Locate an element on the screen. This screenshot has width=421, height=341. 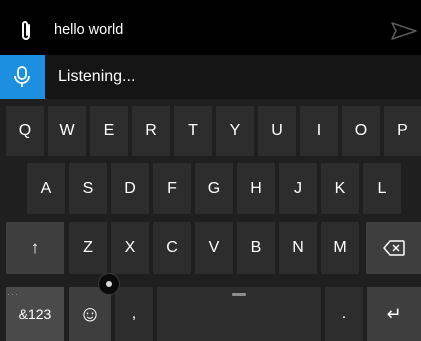
key-h: H is located at coordinates (256, 188).